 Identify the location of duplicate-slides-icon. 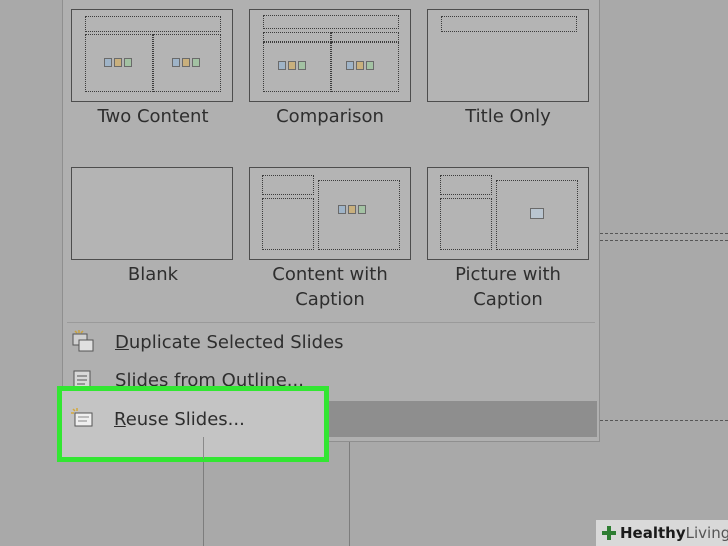
(84, 342).